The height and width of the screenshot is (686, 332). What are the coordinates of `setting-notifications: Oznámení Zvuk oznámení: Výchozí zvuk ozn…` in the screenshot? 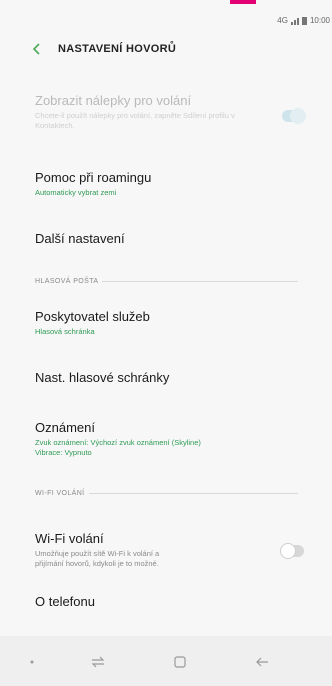 It's located at (166, 439).